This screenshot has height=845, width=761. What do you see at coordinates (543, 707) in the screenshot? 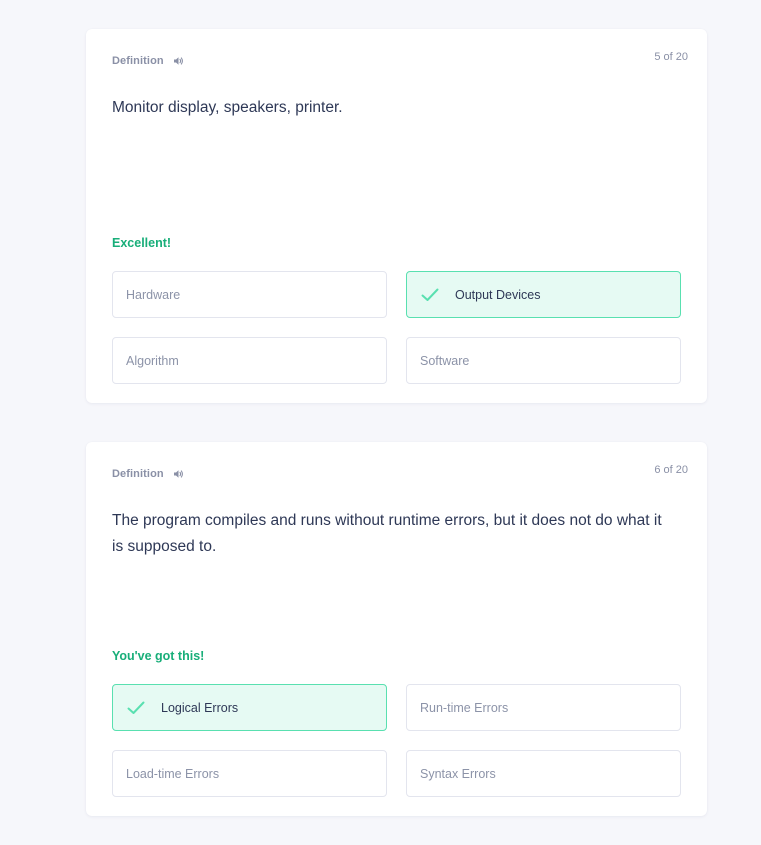
I see `answer-option-run-time-errors: Run-time Errors` at bounding box center [543, 707].